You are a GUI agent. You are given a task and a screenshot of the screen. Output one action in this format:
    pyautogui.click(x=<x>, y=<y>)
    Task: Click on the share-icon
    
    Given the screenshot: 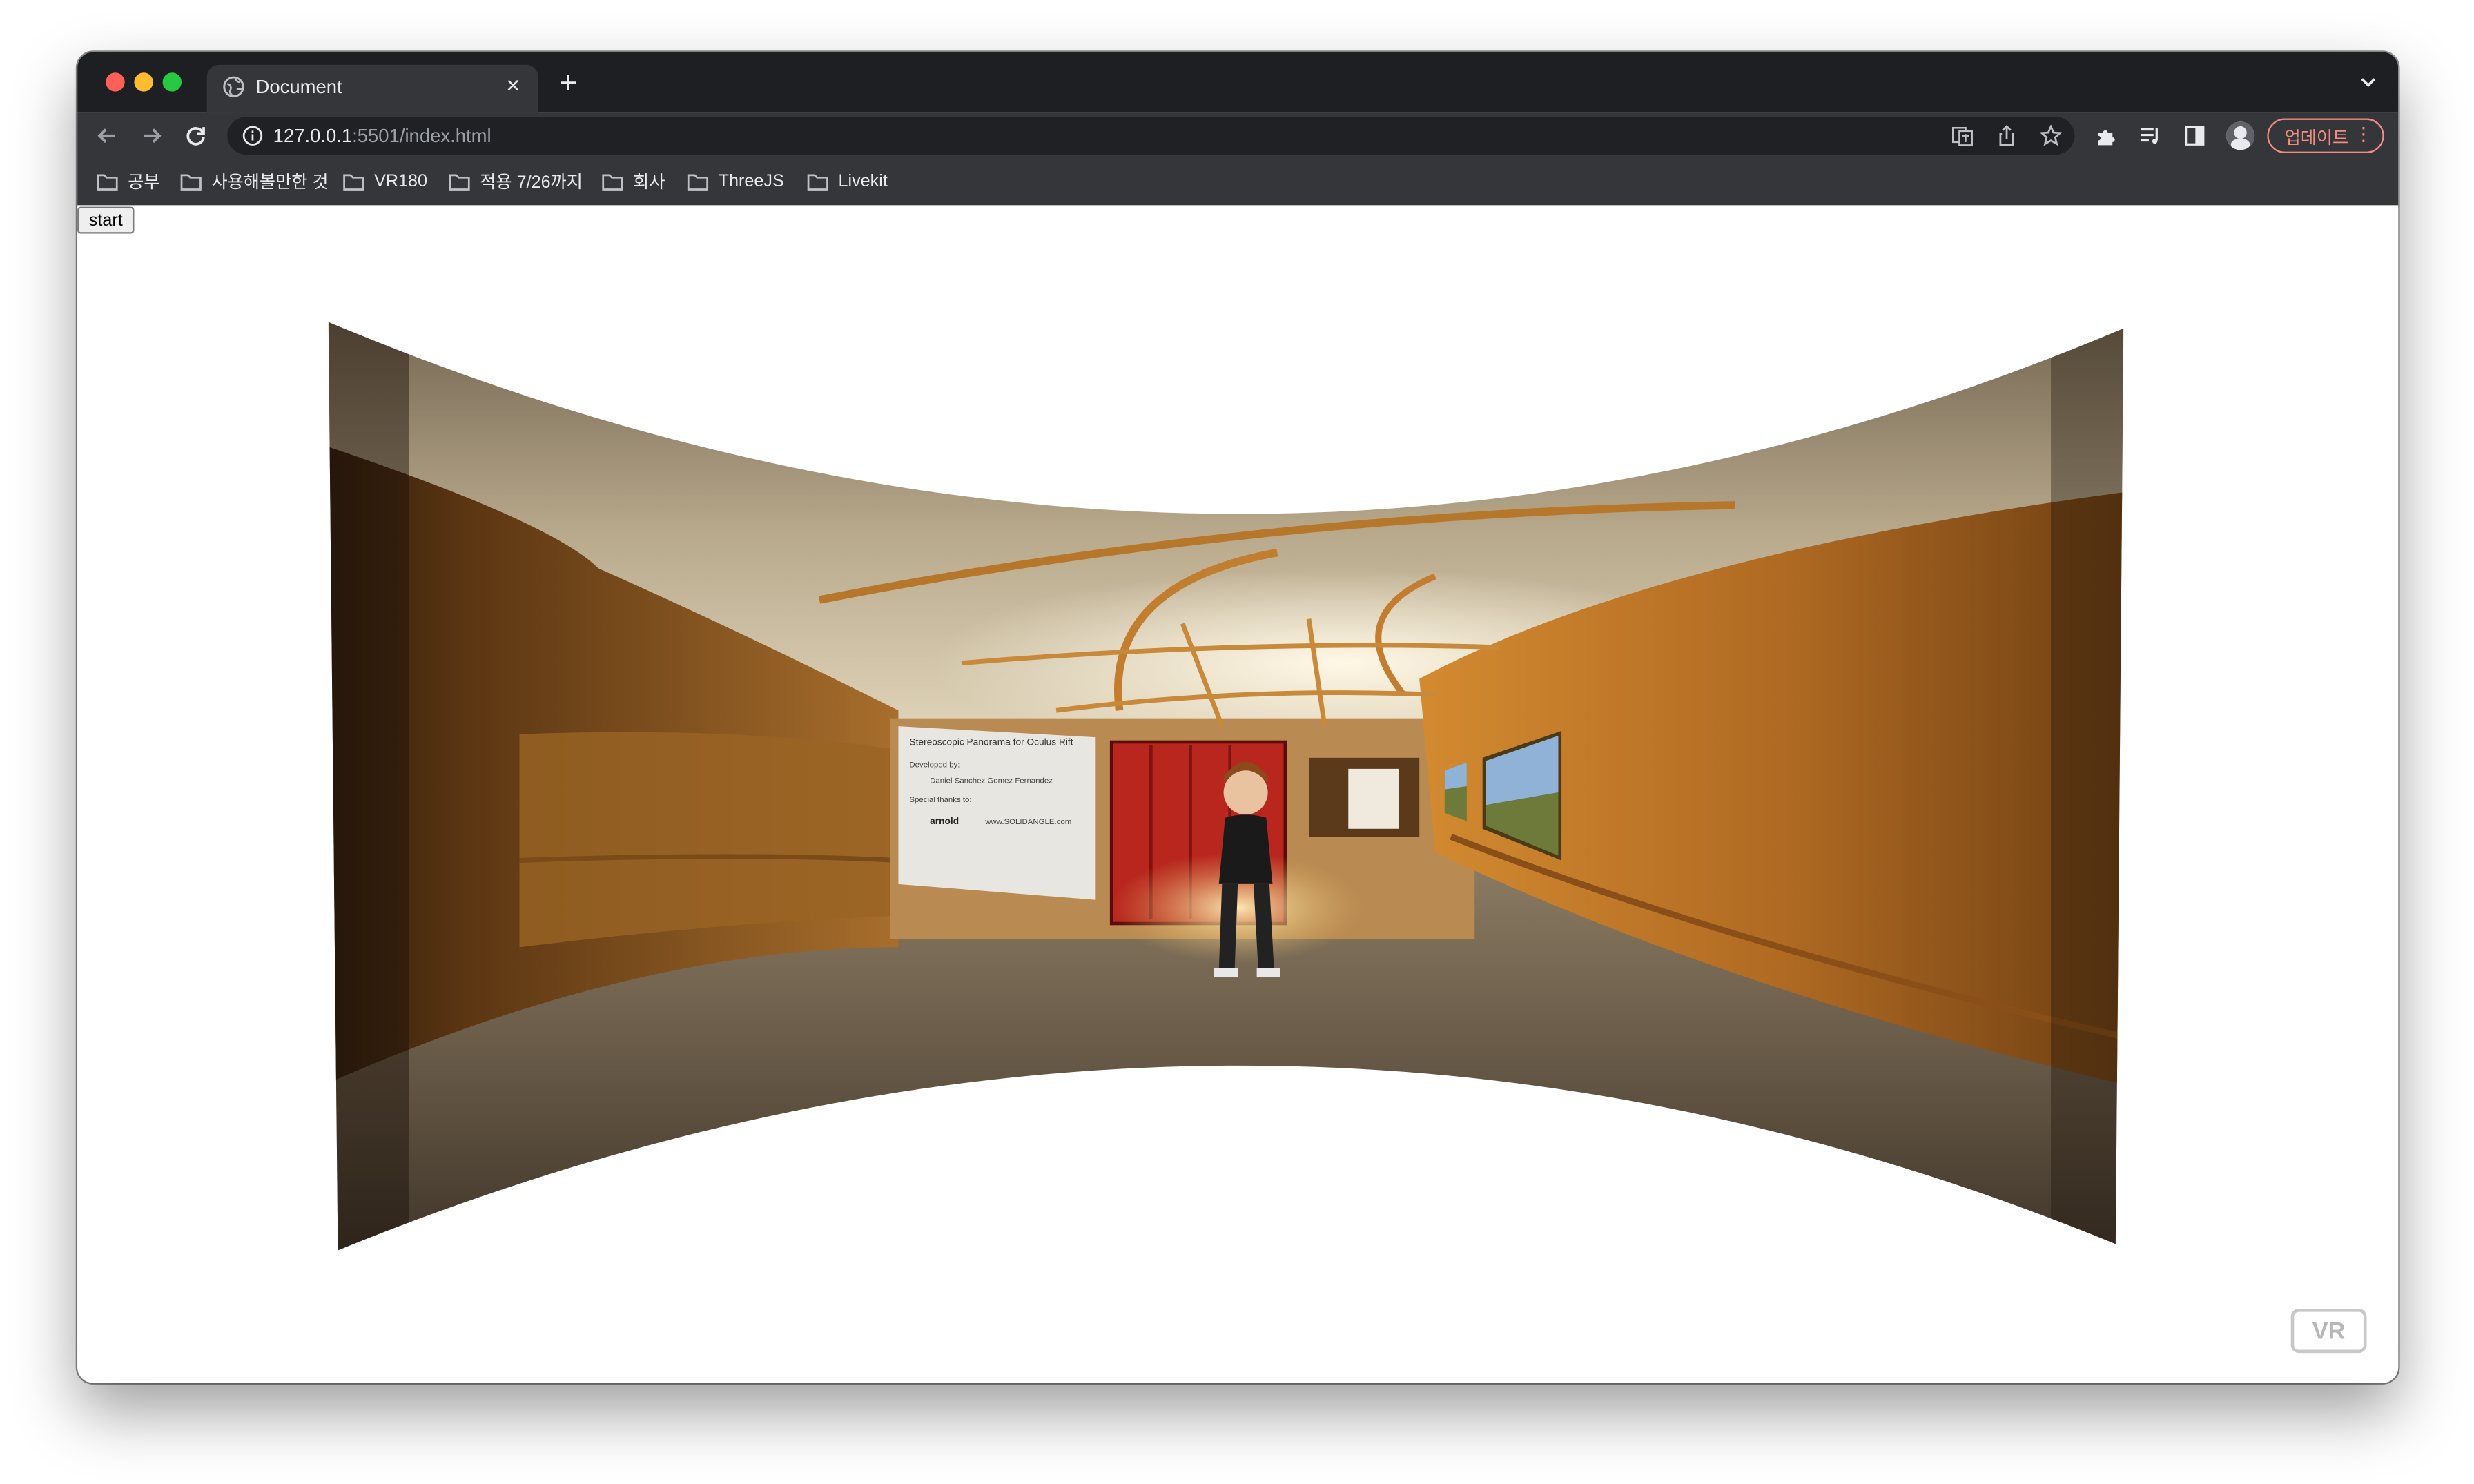 What is the action you would take?
    pyautogui.click(x=2007, y=136)
    